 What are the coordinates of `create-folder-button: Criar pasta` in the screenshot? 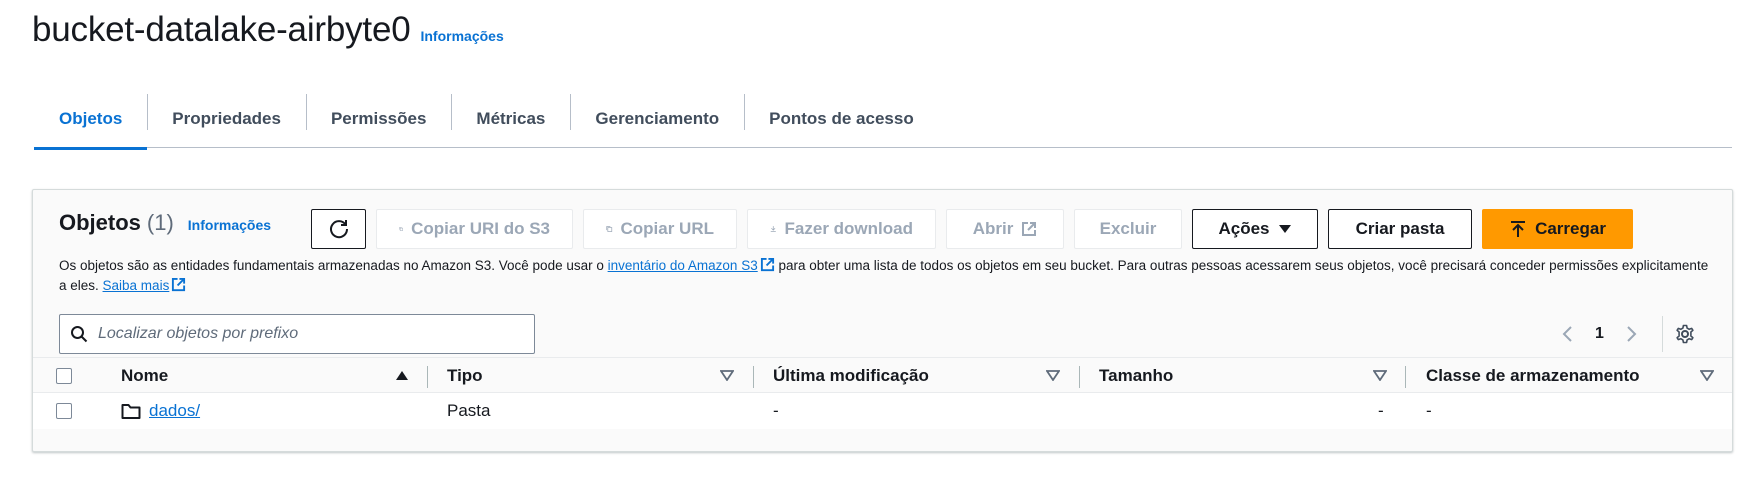 It's located at (1400, 229).